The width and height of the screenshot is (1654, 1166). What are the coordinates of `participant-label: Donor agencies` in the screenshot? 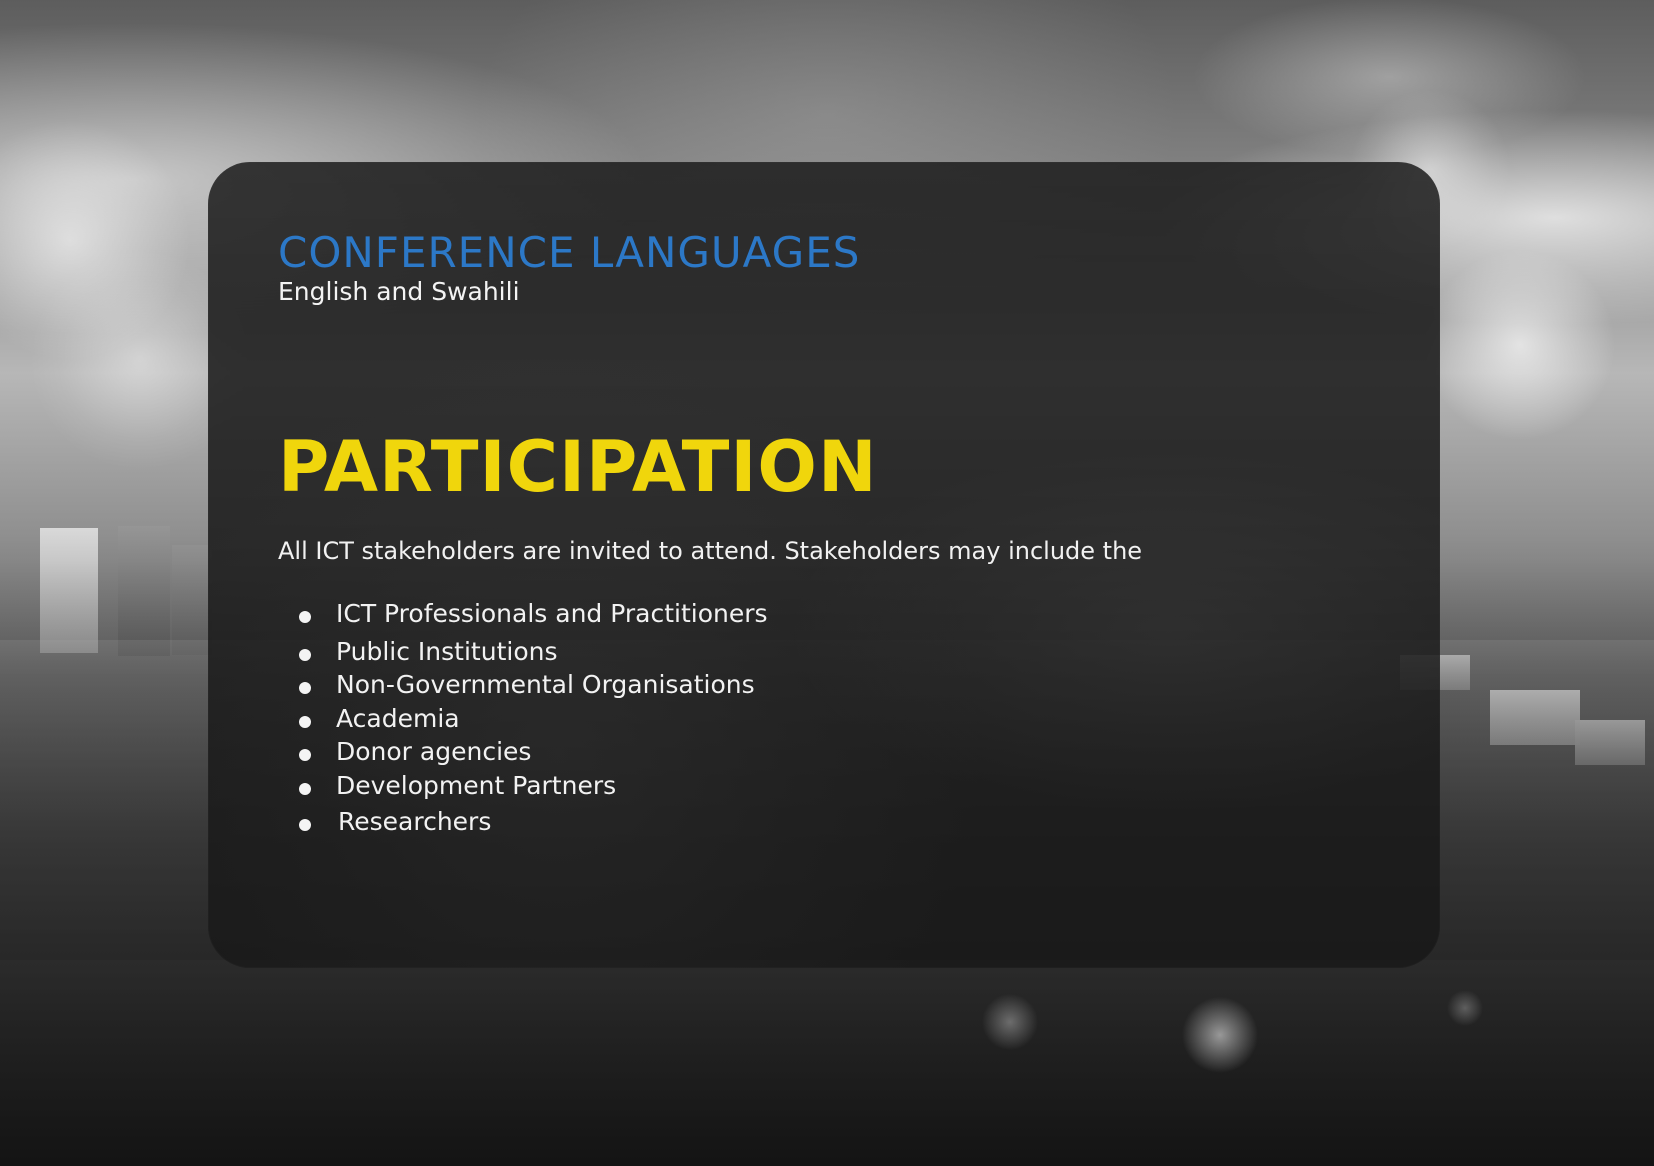 It's located at (434, 752).